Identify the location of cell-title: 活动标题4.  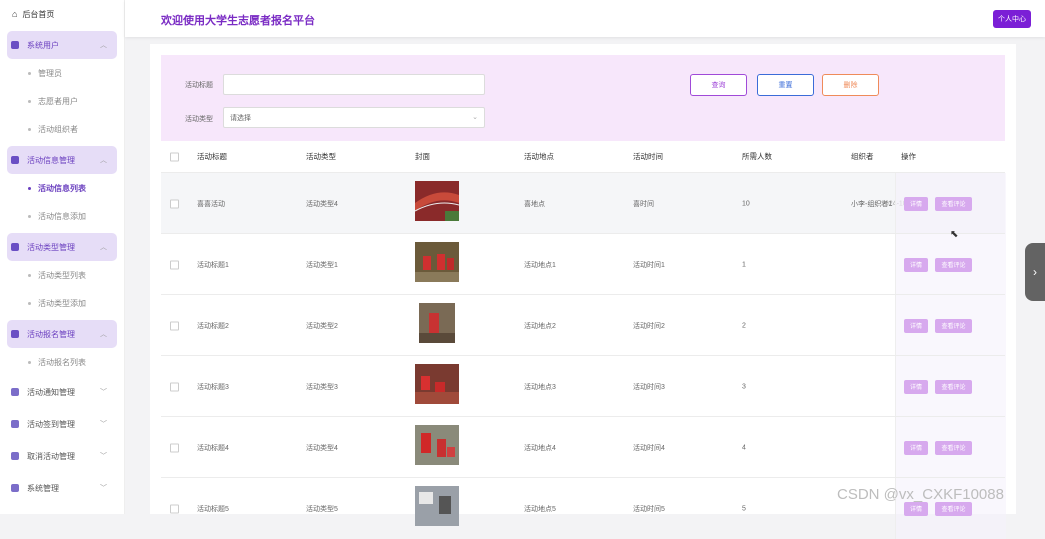
(213, 448).